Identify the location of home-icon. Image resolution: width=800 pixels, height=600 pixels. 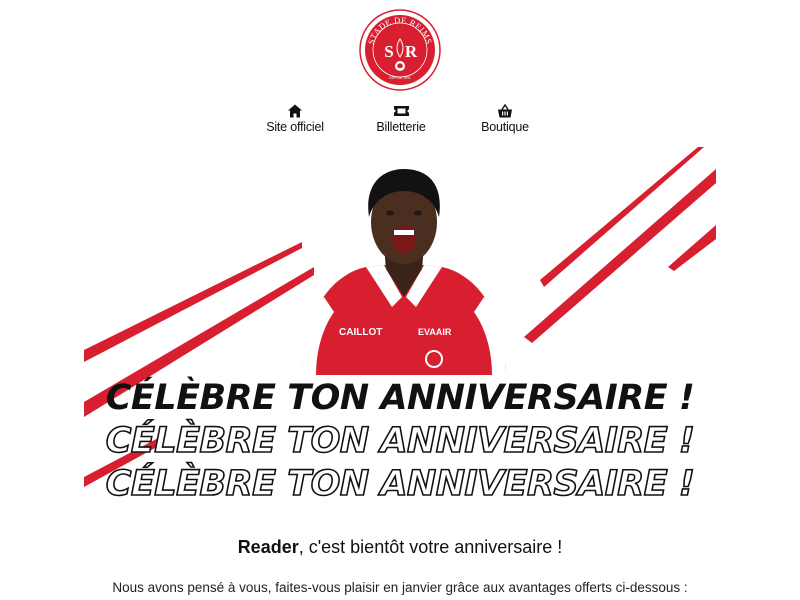
(295, 111).